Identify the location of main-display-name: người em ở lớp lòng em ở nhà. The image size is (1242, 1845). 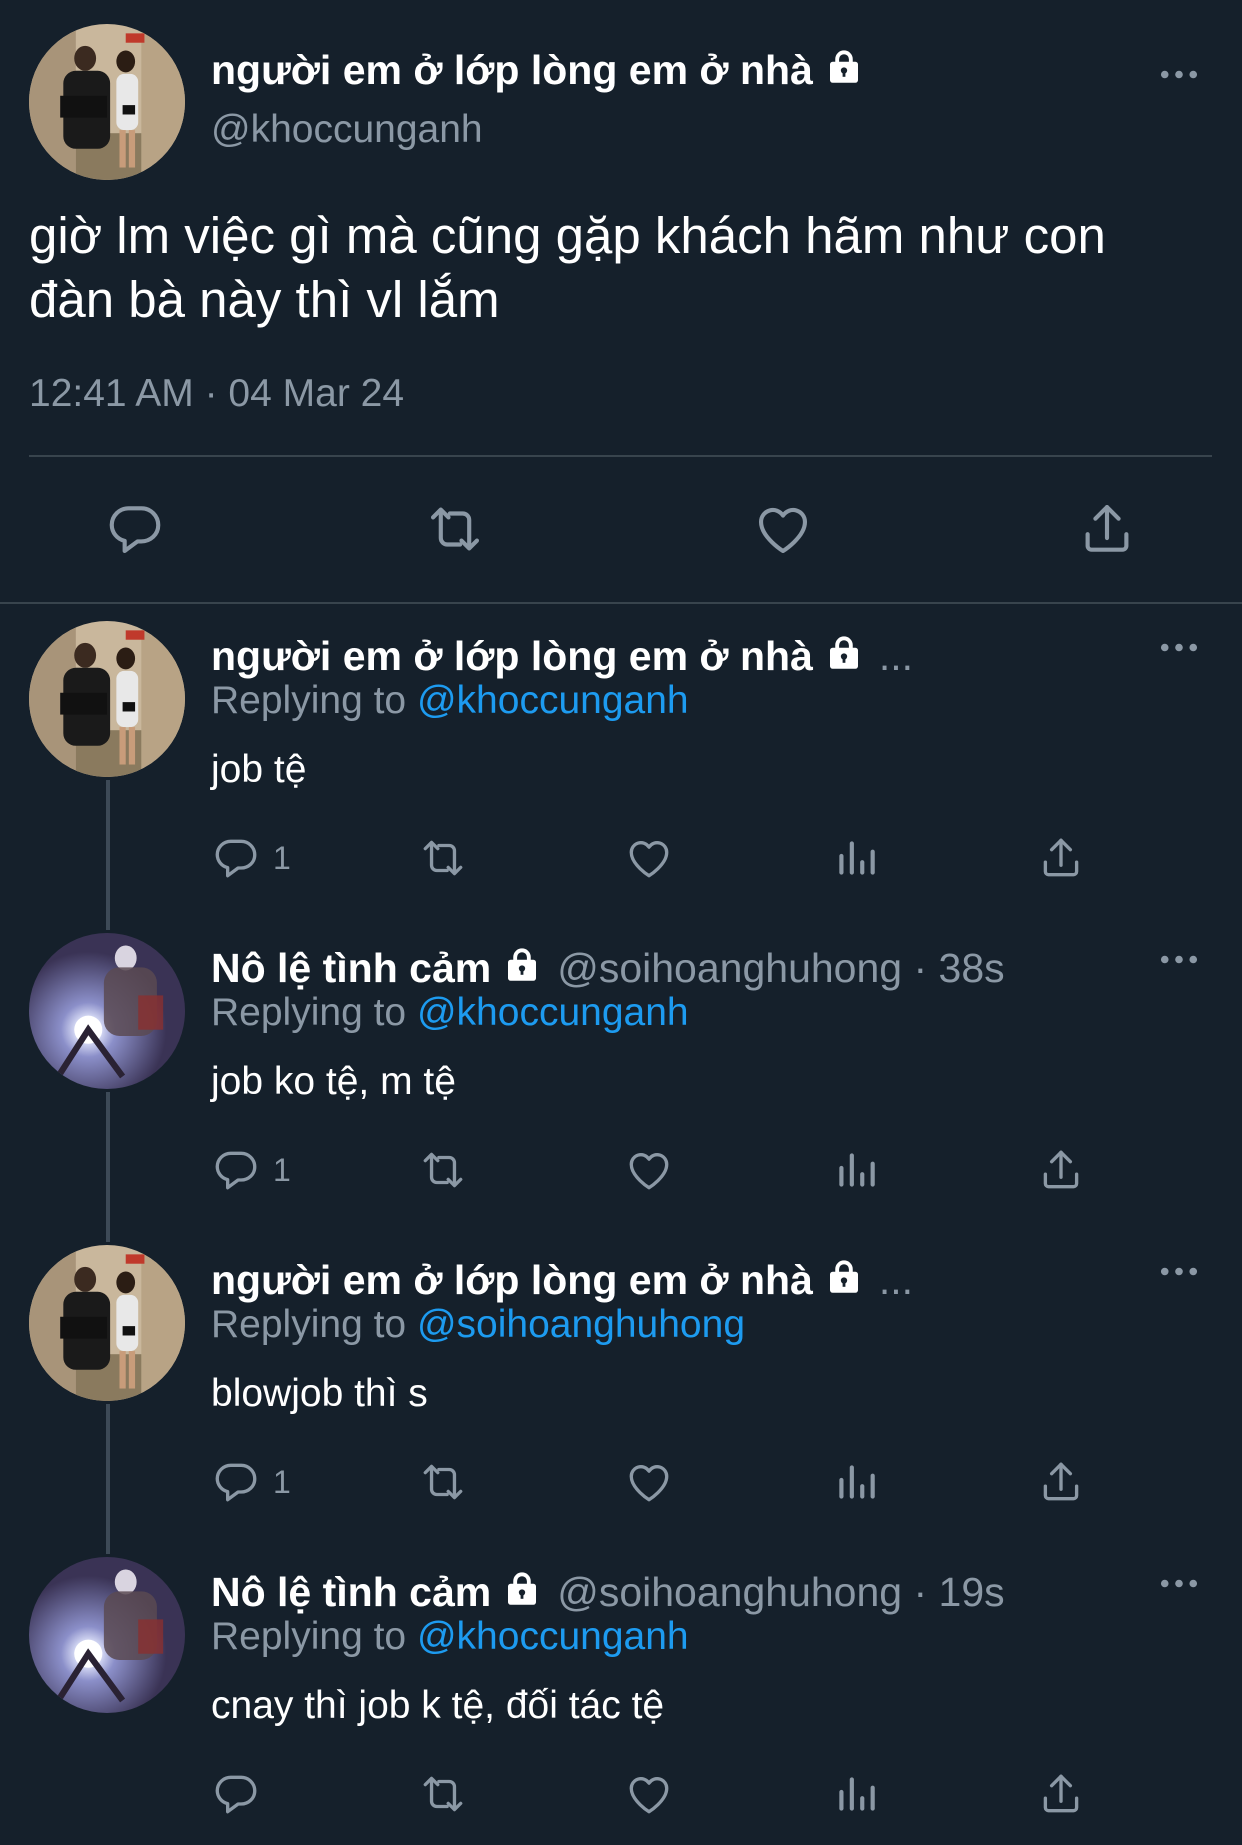
(538, 68).